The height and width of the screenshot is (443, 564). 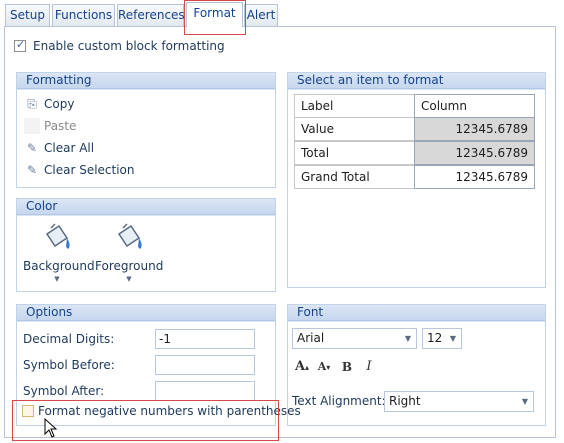 What do you see at coordinates (59, 104) in the screenshot?
I see `copy-label: Copy` at bounding box center [59, 104].